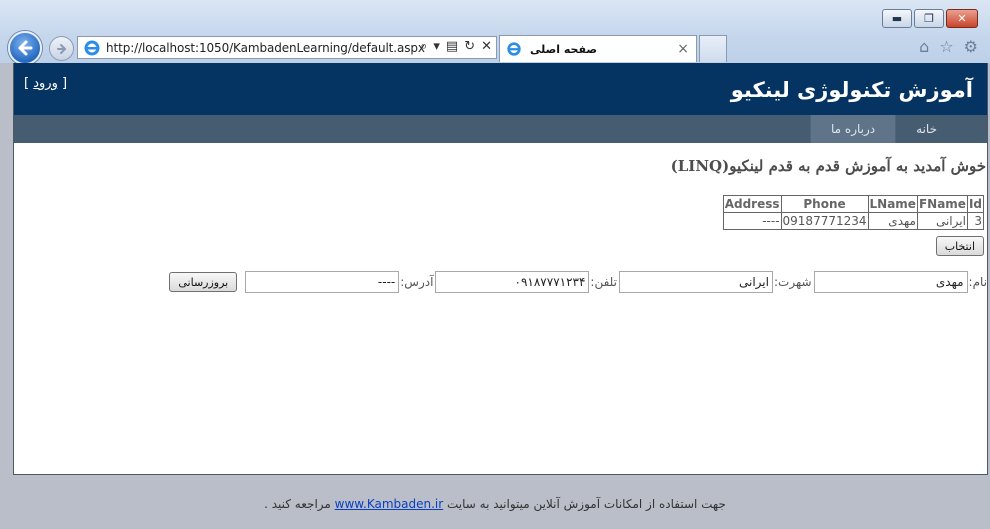 The height and width of the screenshot is (529, 990). What do you see at coordinates (436, 46) in the screenshot?
I see `dropdown-icon: ▾` at bounding box center [436, 46].